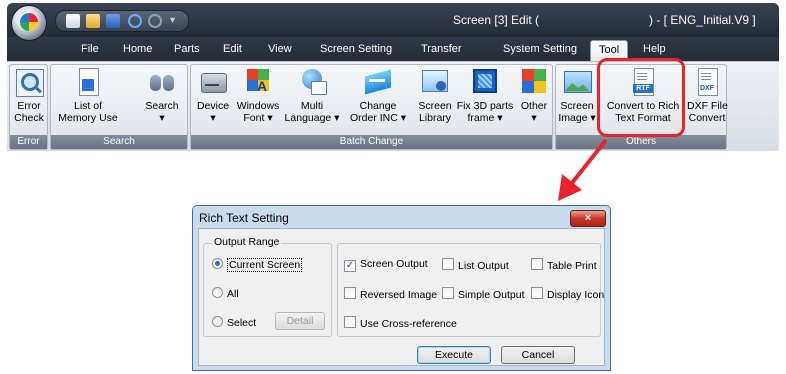 The image size is (786, 374). What do you see at coordinates (247, 242) in the screenshot?
I see `output-range-legend: Output Range` at bounding box center [247, 242].